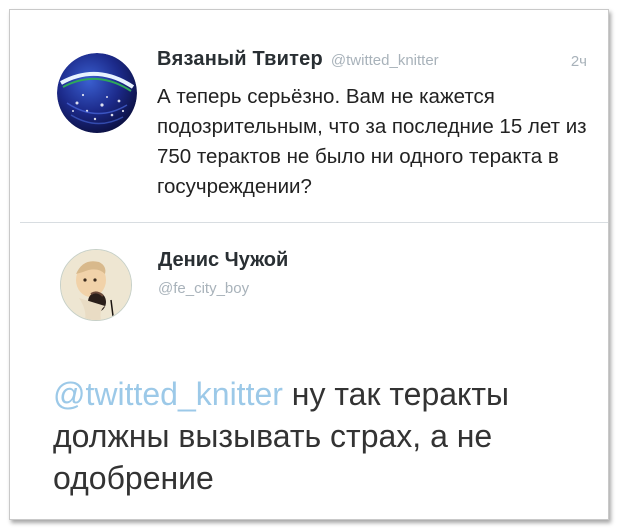 This screenshot has height=532, width=620. What do you see at coordinates (203, 288) in the screenshot?
I see `reply-author-handle: @fe_city_boy` at bounding box center [203, 288].